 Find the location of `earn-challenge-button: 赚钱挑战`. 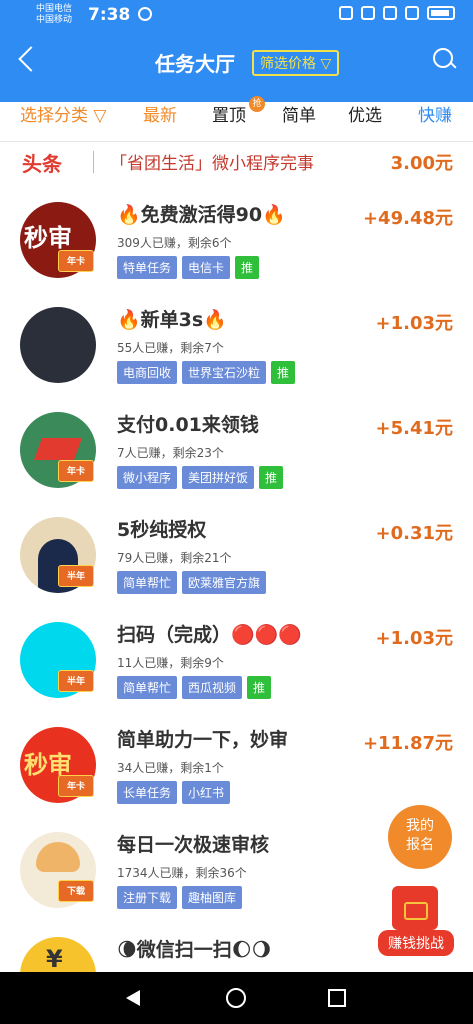

earn-challenge-button: 赚钱挑战 is located at coordinates (416, 922).